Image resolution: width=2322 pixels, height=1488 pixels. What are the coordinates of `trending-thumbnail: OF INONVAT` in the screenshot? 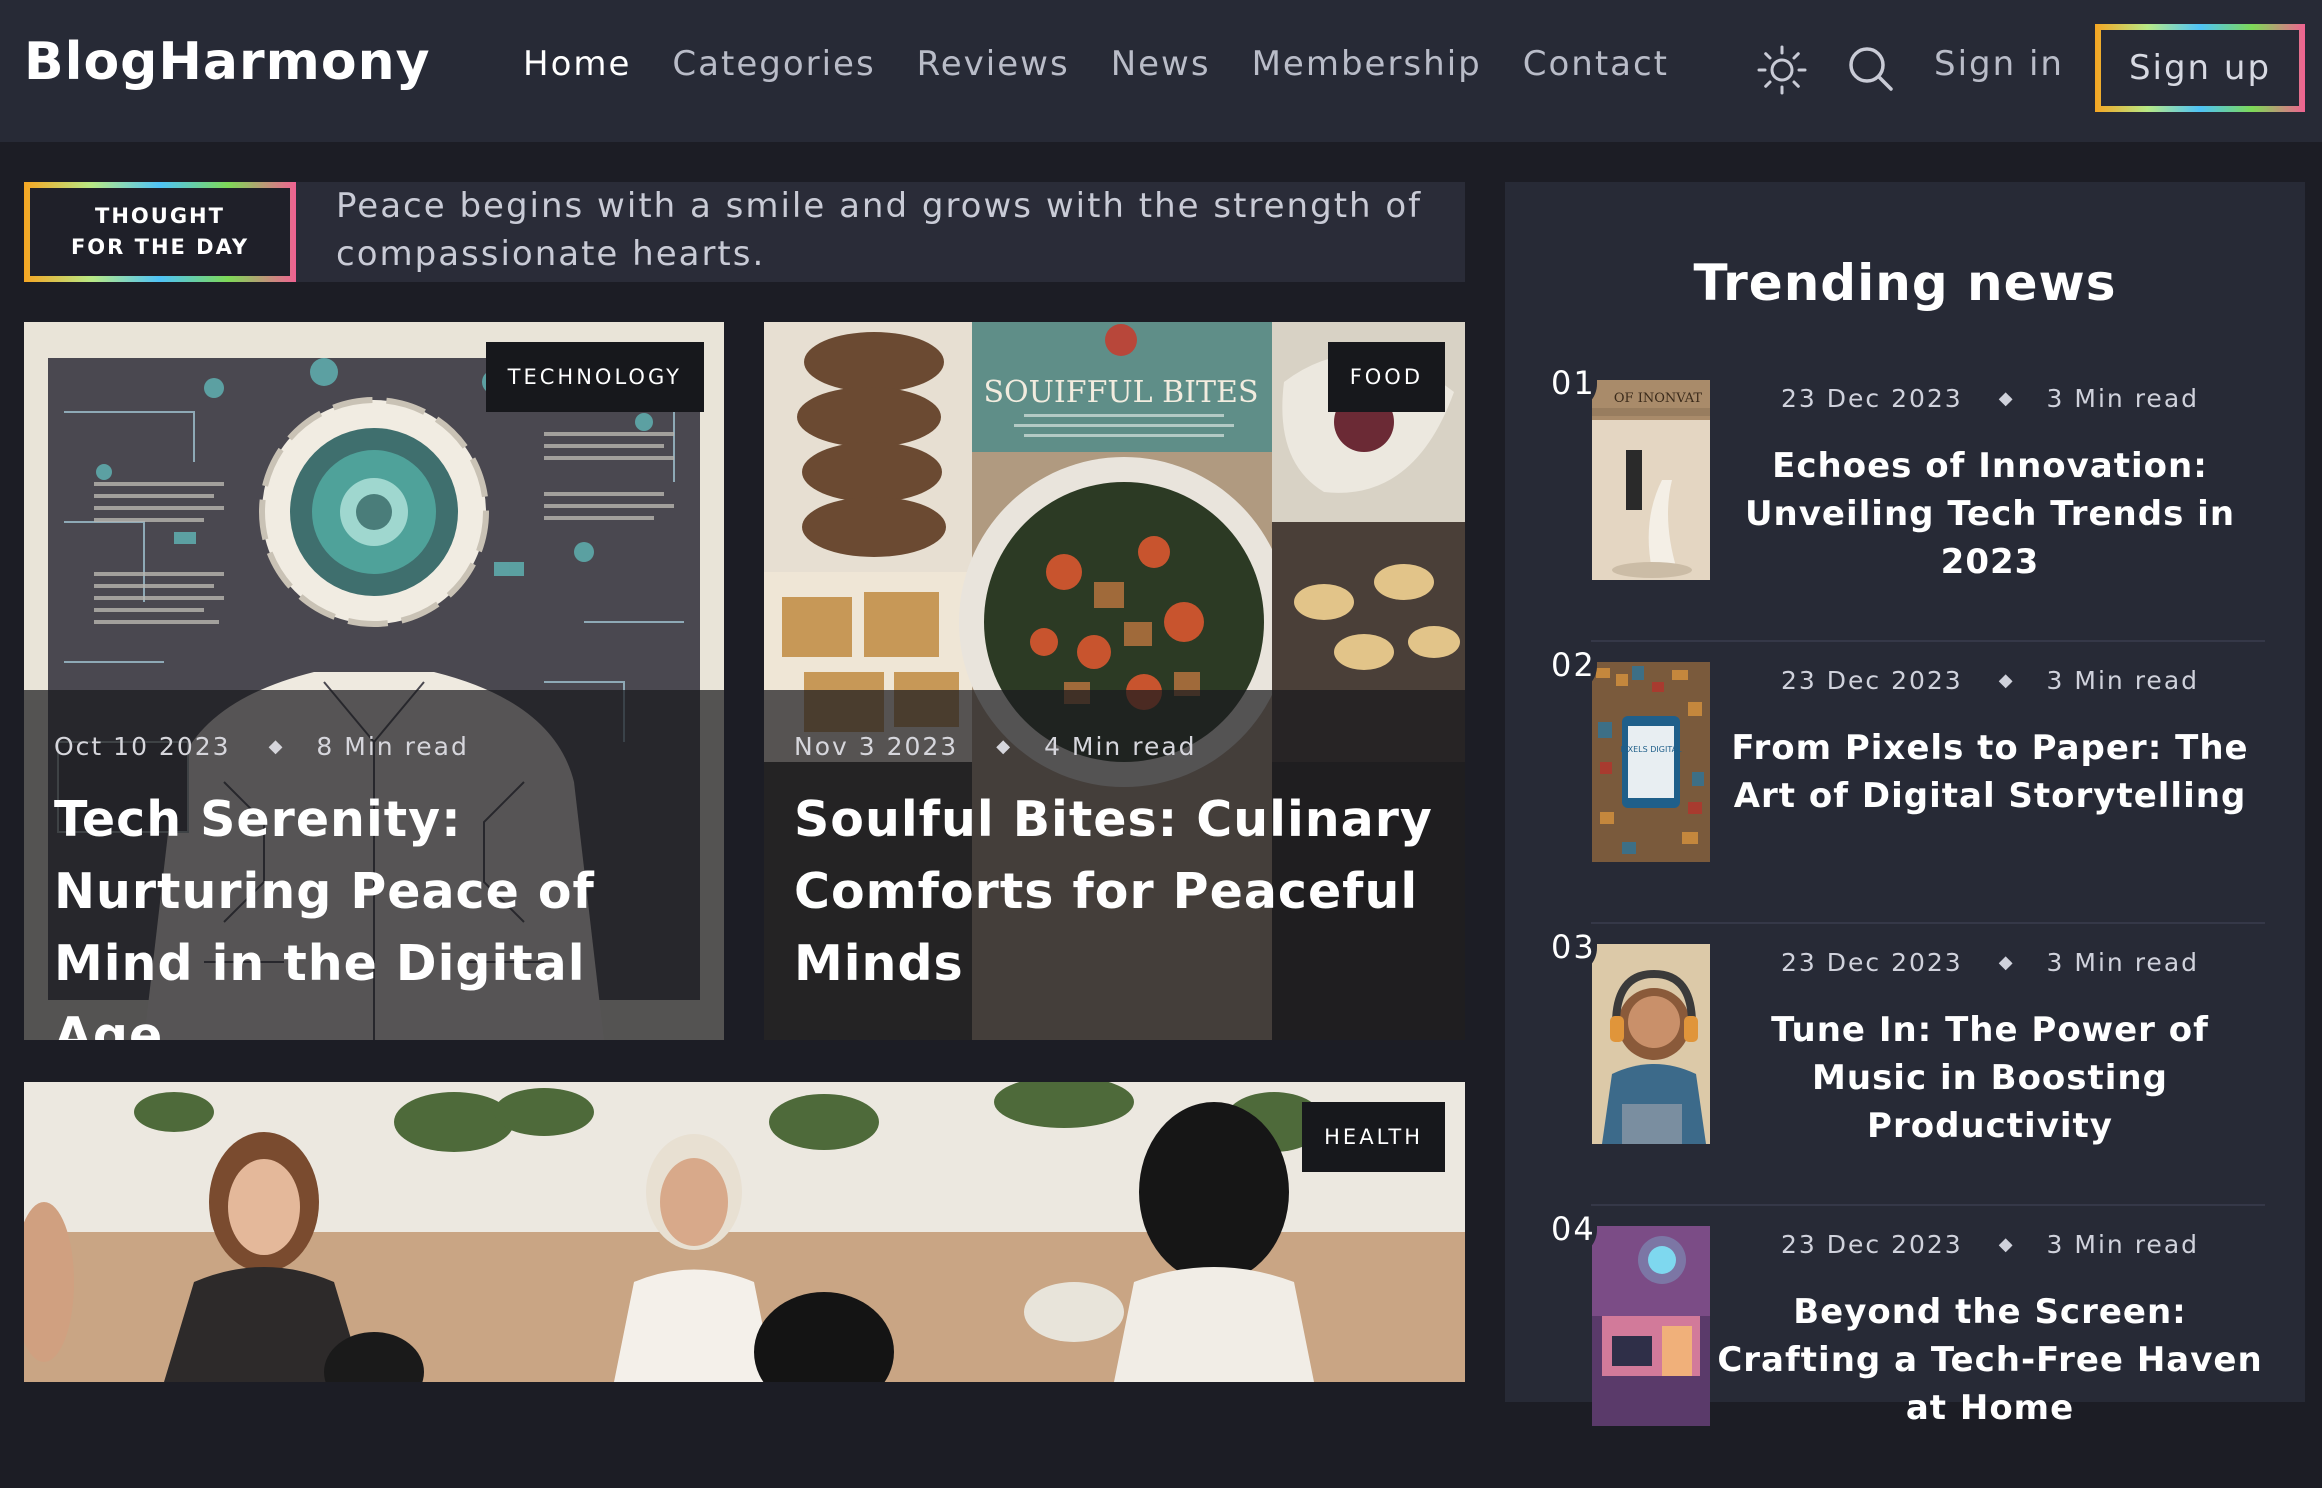 It's located at (1651, 480).